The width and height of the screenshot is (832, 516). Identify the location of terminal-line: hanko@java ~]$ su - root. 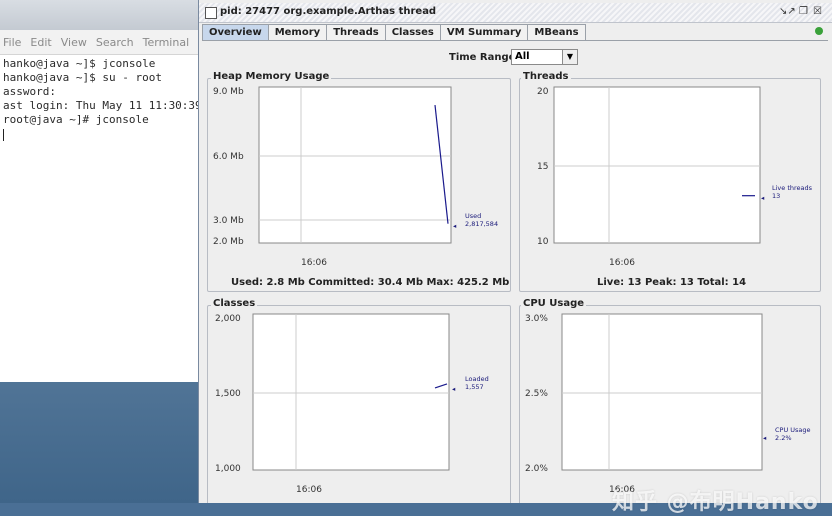
(82, 77).